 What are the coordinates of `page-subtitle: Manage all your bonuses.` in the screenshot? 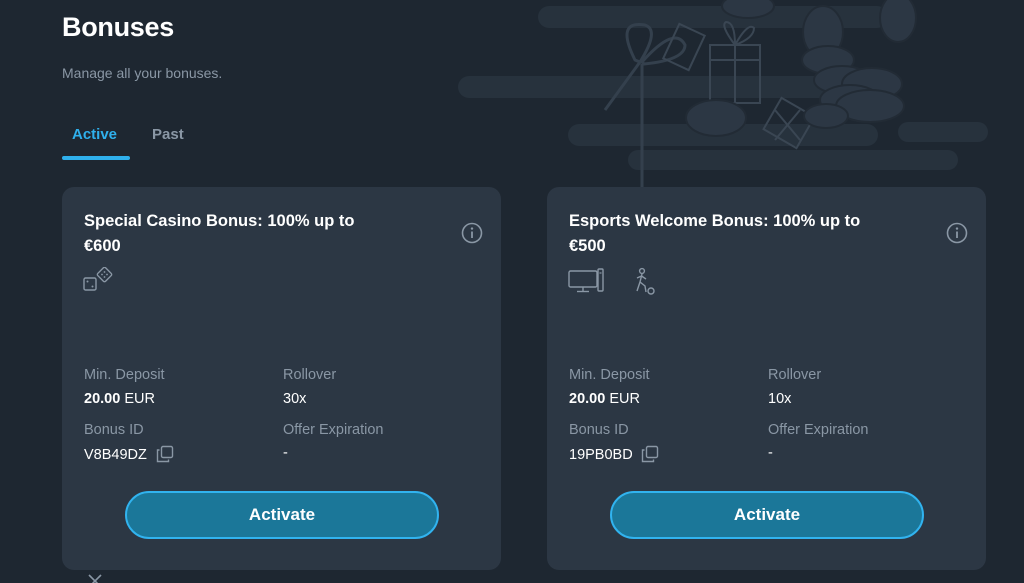 It's located at (142, 73).